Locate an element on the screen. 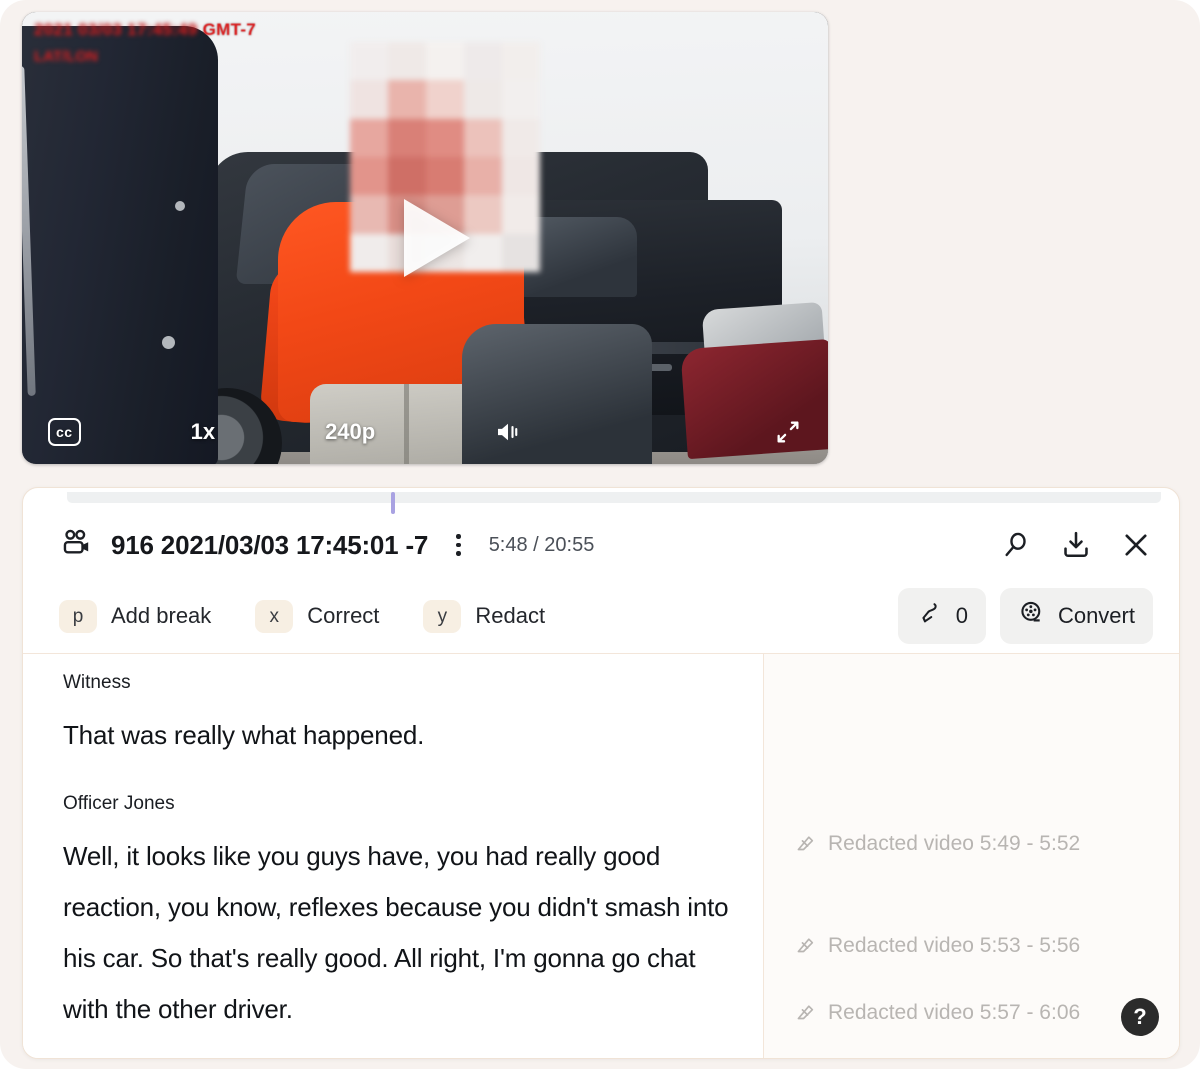 The width and height of the screenshot is (1200, 1069). redact-label: Redact is located at coordinates (510, 615).